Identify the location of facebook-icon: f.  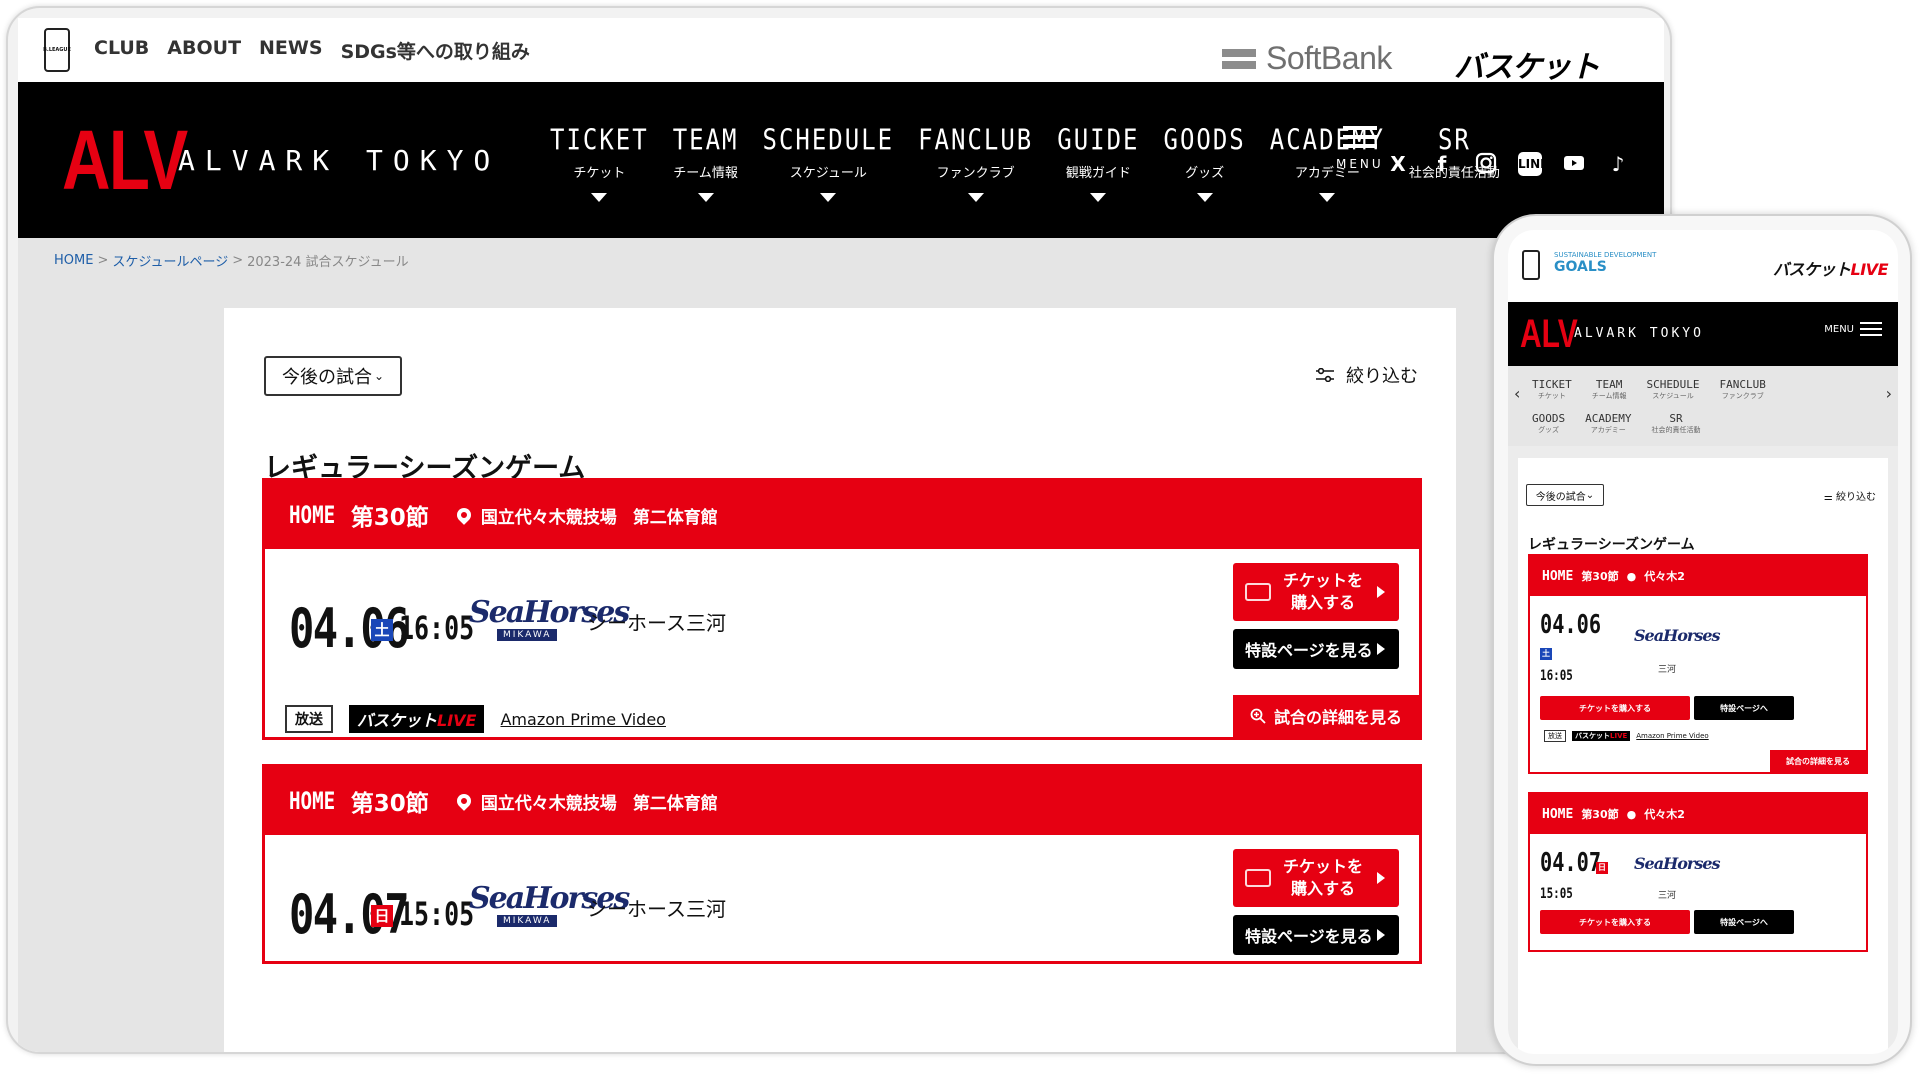
(1442, 164).